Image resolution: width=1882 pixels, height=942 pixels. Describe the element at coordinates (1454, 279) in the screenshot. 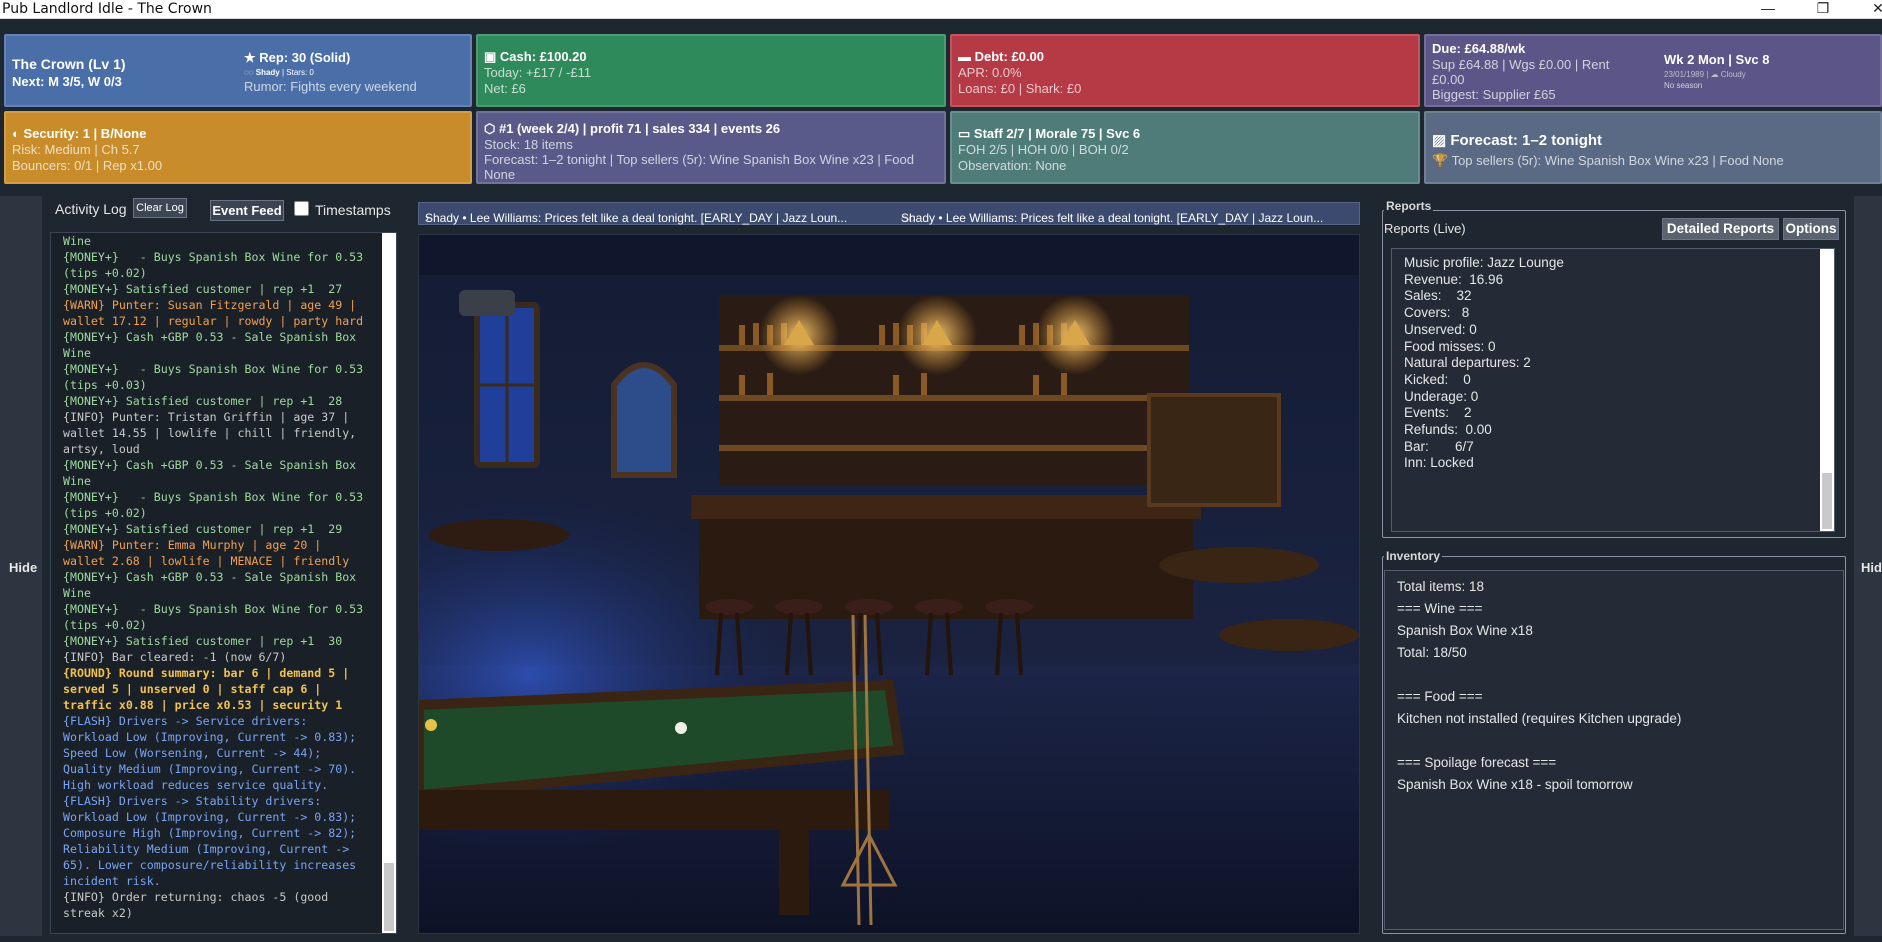

I see `report-line: Revenue: 16.96` at that location.